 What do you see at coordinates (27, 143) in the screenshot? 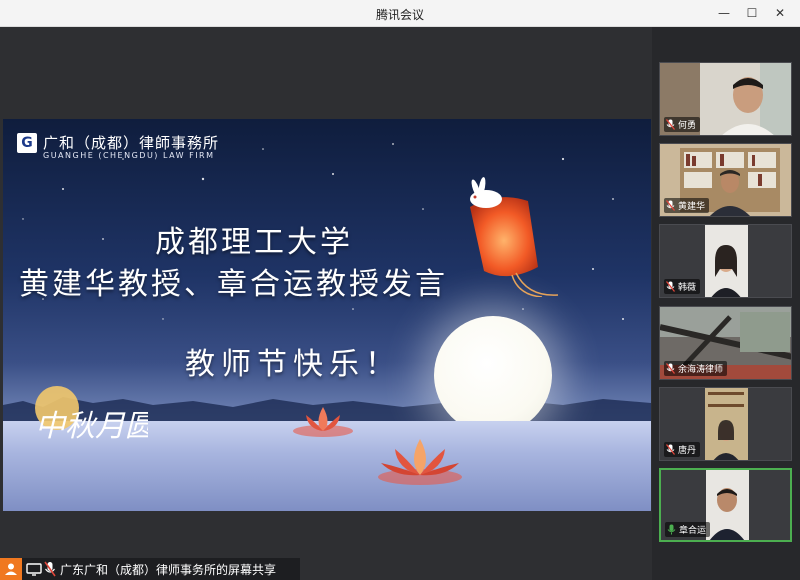
I see `firm-logo-icon: G` at bounding box center [27, 143].